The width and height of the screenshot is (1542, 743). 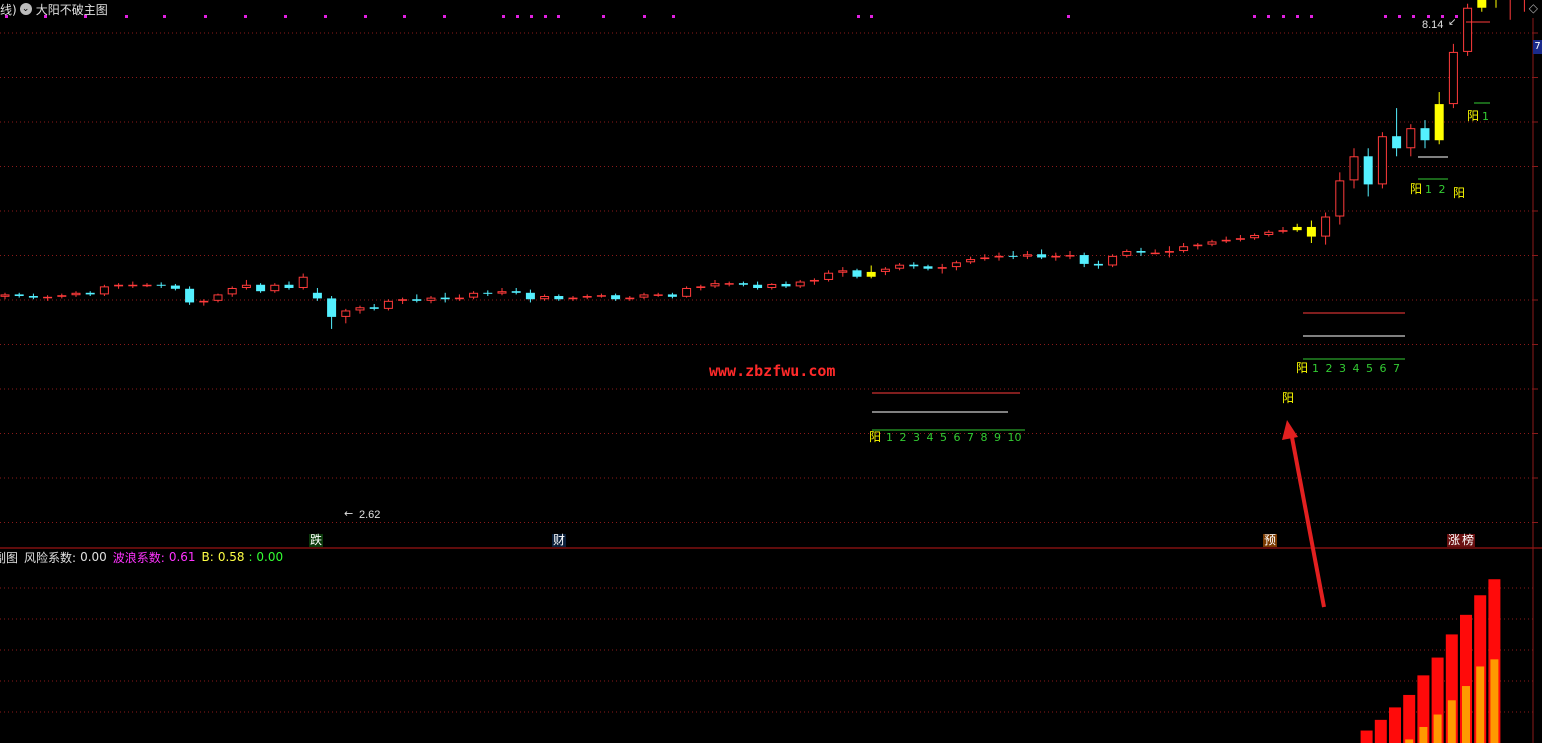 What do you see at coordinates (1432, 25) in the screenshot?
I see `high-price-label: 8.14` at bounding box center [1432, 25].